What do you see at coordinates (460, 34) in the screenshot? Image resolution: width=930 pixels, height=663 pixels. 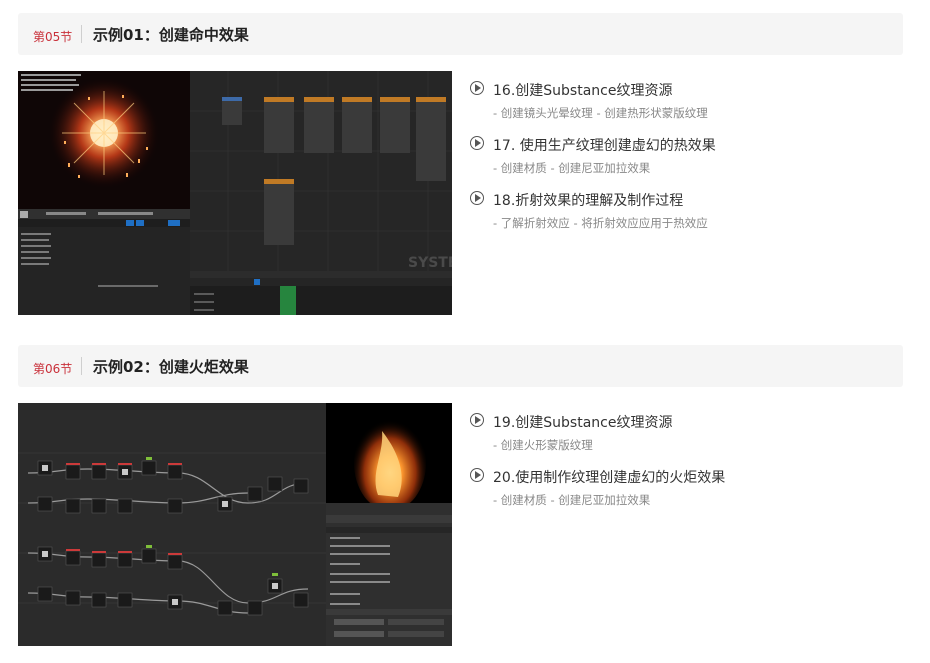 I see `section-header: 第05节 示例01：创建命中效果` at bounding box center [460, 34].